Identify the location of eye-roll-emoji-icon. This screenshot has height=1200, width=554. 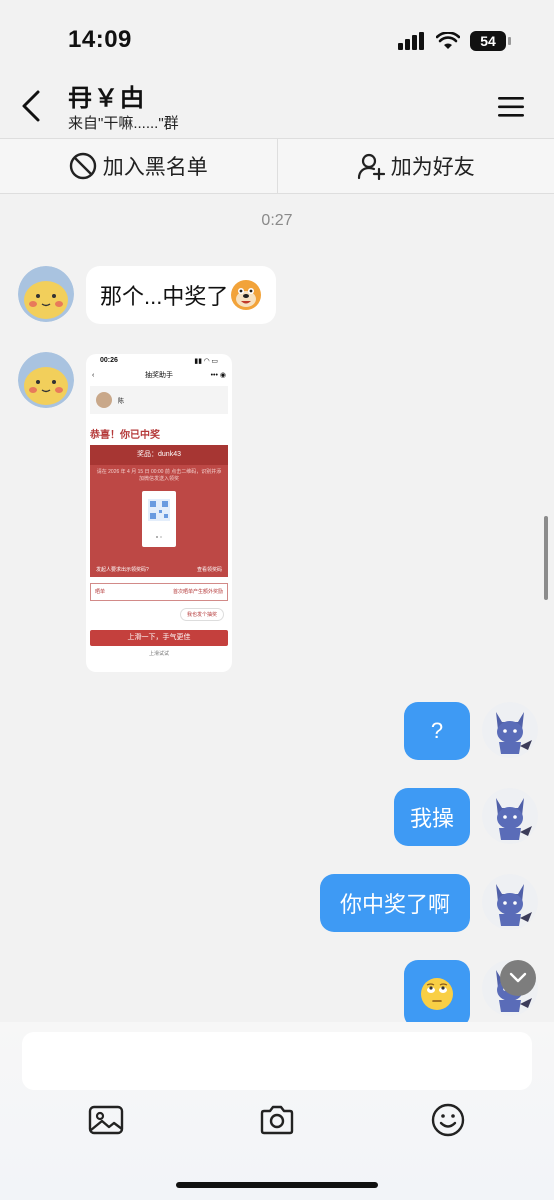
(437, 994).